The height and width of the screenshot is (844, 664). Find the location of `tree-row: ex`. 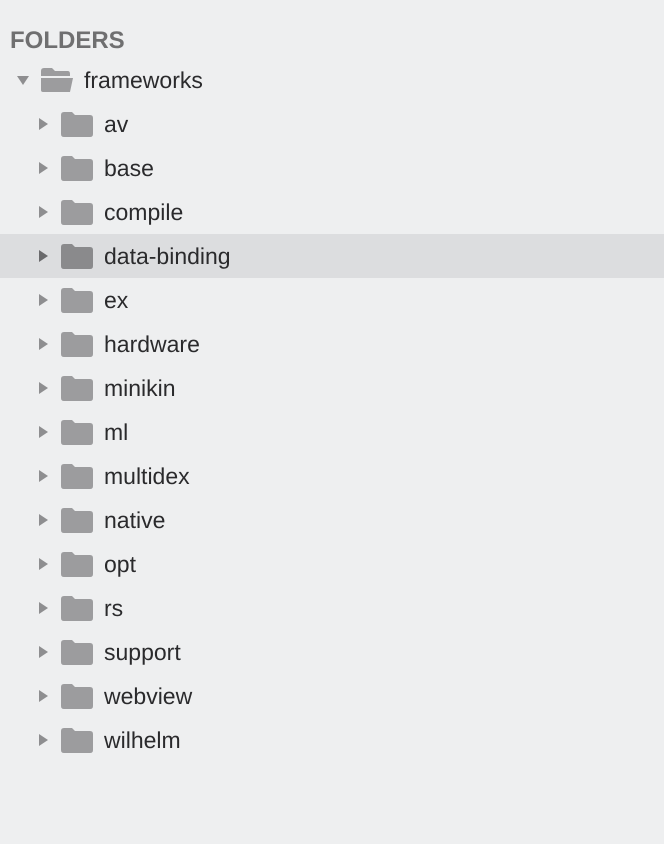

tree-row: ex is located at coordinates (332, 300).